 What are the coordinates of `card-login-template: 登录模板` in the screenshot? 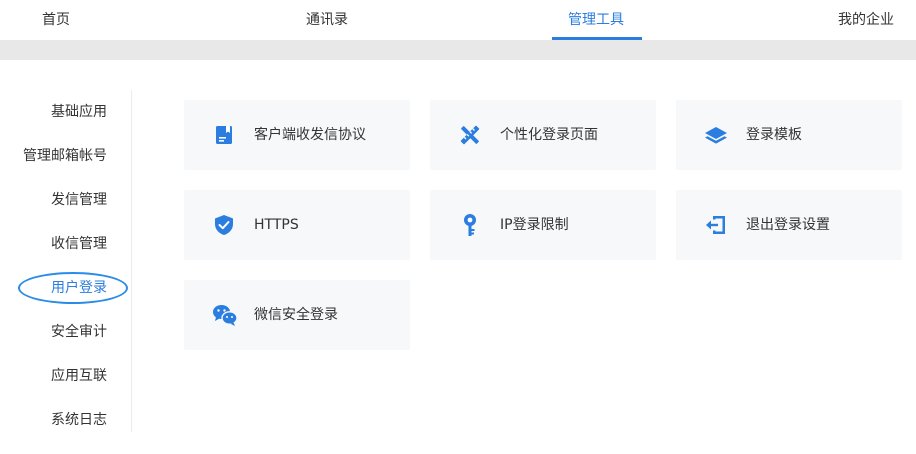 It's located at (789, 135).